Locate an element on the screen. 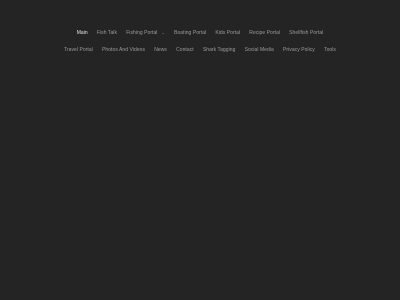 This screenshot has width=400, height=300. nav-item-social-media: Social Media is located at coordinates (259, 50).